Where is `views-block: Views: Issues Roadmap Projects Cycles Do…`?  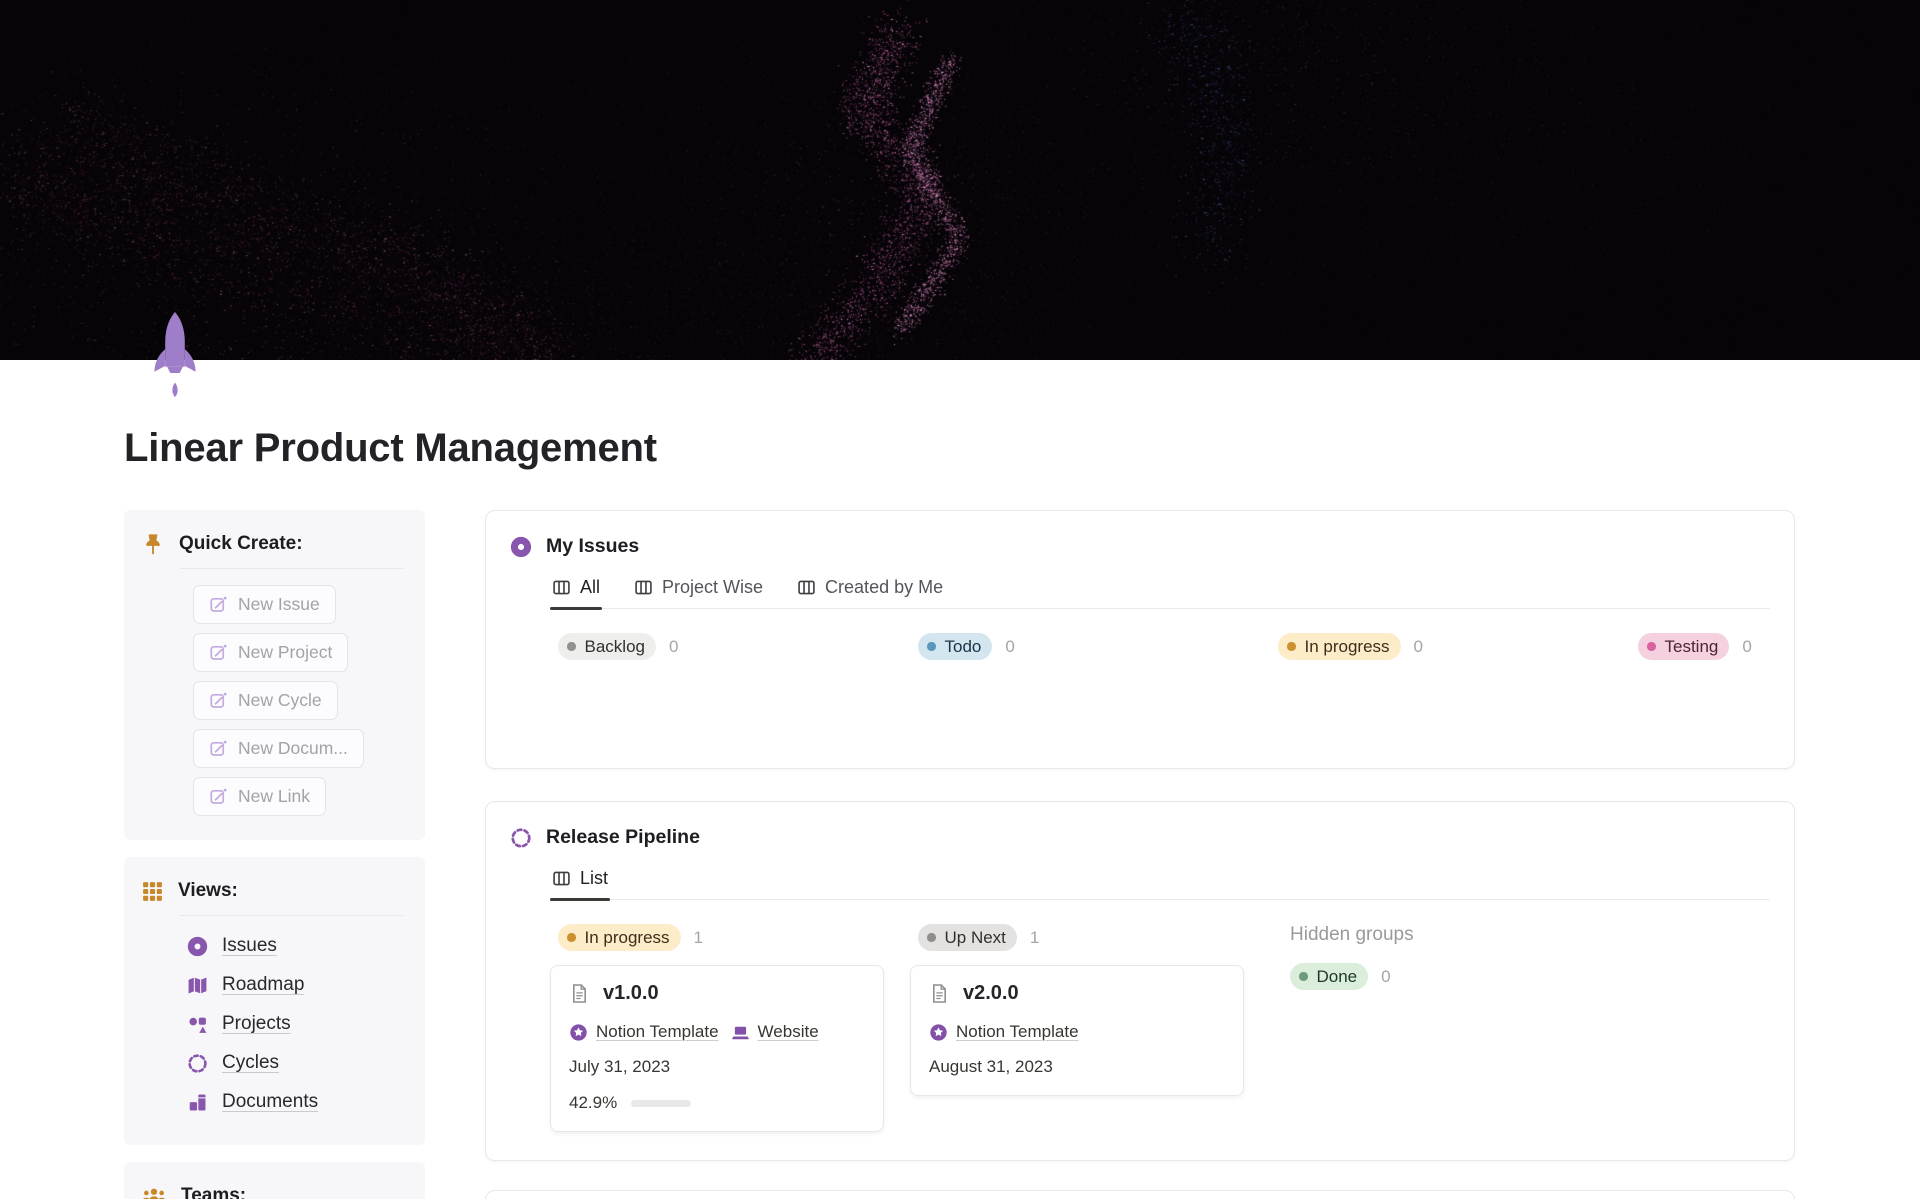 views-block: Views: Issues Roadmap Projects Cycles Do… is located at coordinates (274, 1001).